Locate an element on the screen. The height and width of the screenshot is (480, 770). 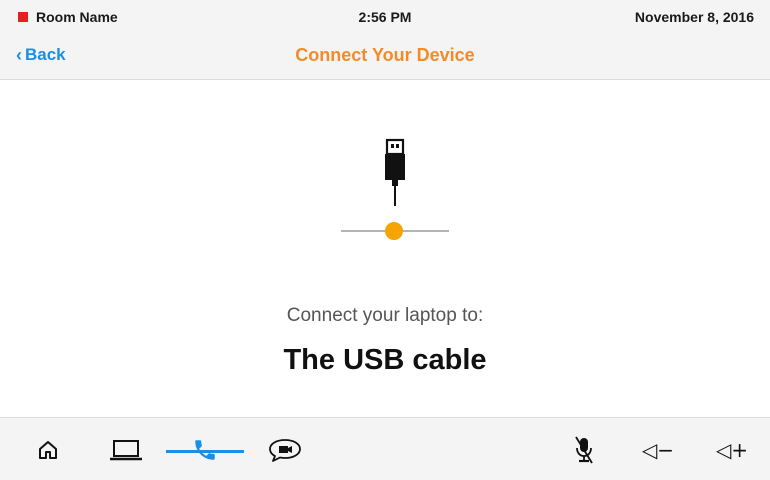
room-indicator: Room Name is located at coordinates (68, 17).